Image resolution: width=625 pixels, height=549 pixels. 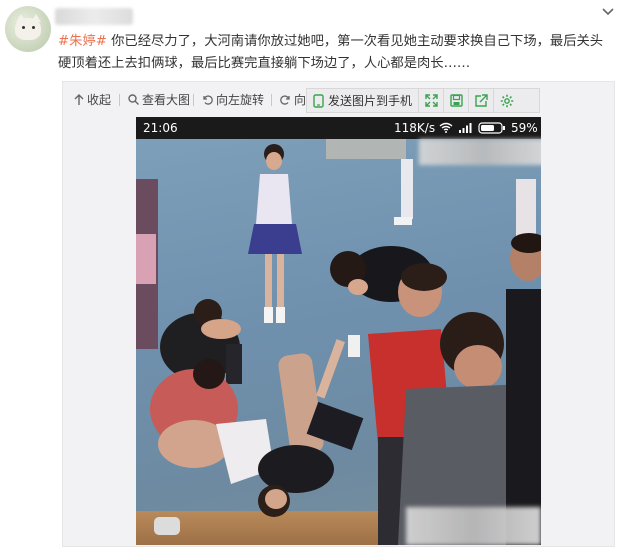 I want to click on view-large-button: 查看大图, so click(x=159, y=99).